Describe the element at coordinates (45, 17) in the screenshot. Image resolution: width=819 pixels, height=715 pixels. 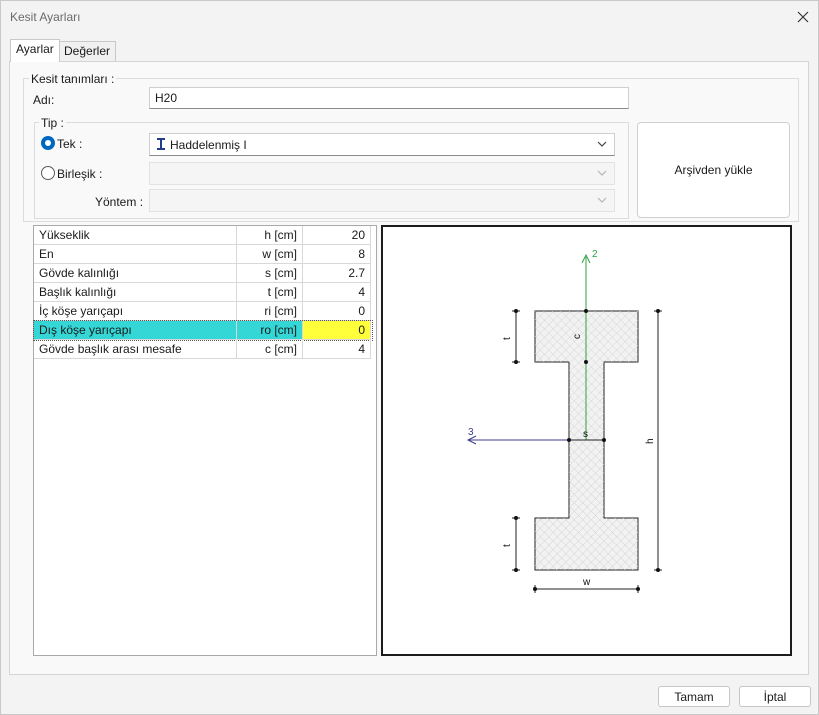
I see `window-title: Kesit Ayarları` at that location.